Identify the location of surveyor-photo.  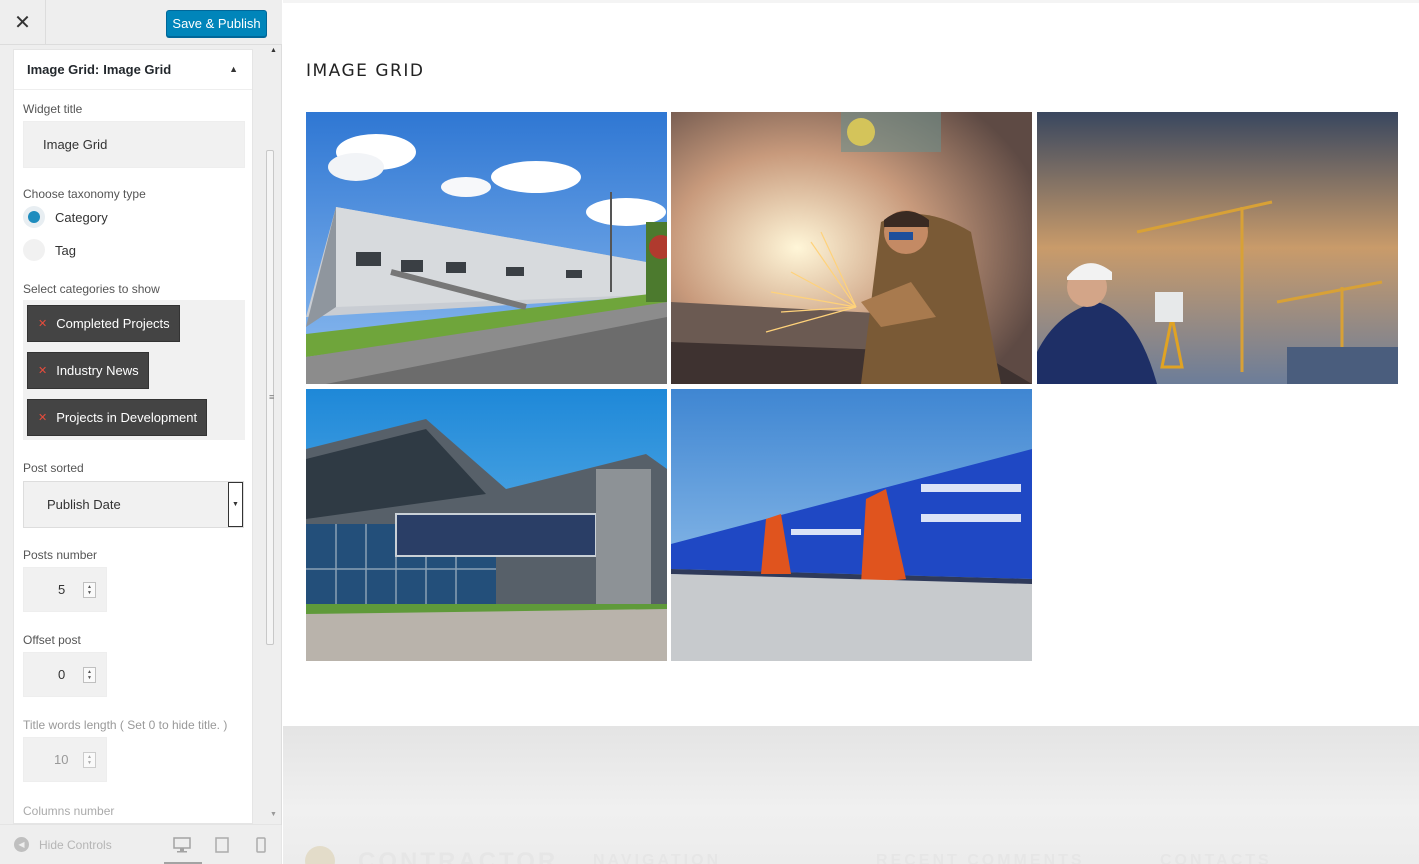
(1217, 248).